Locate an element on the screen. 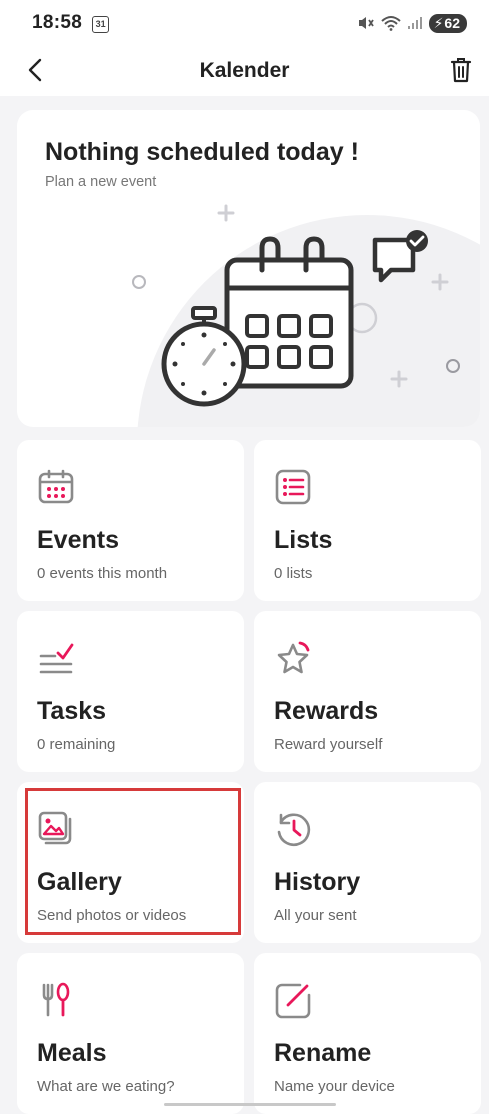  delete-button is located at coordinates (461, 70).